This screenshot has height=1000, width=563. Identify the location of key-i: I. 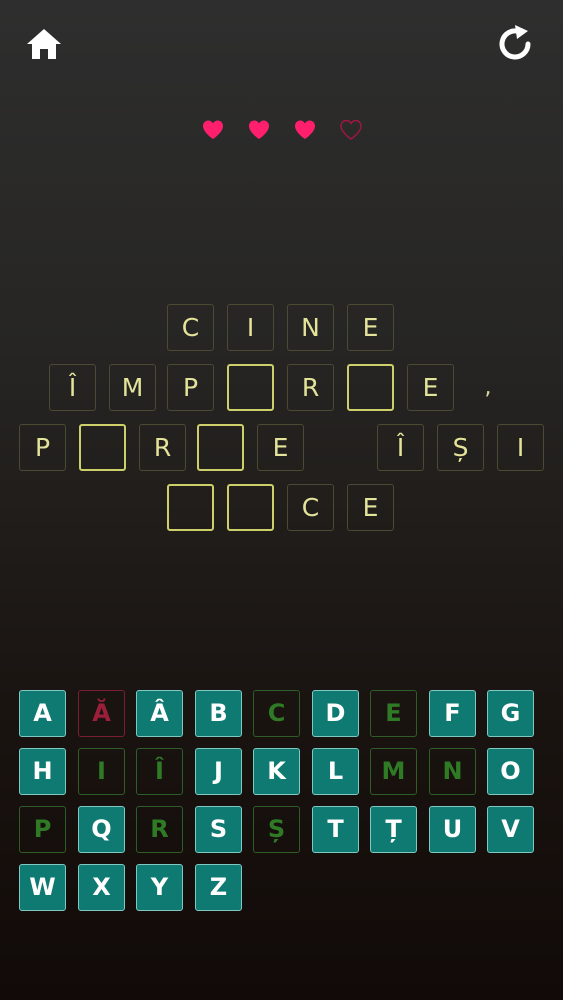
(101, 771).